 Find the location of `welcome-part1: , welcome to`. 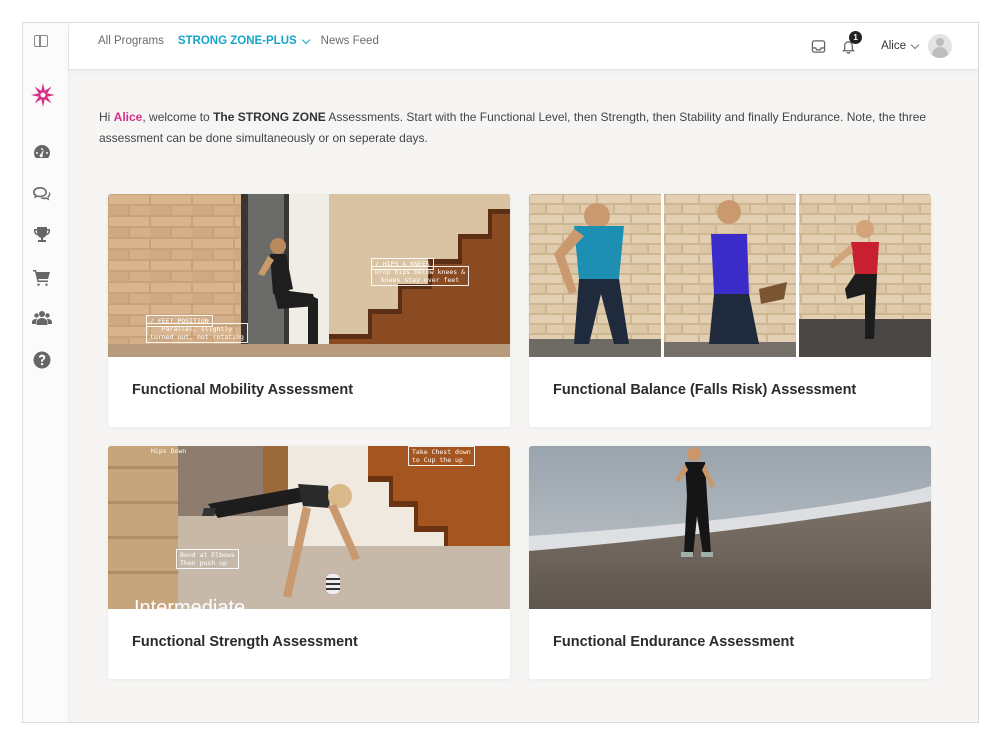

welcome-part1: , welcome to is located at coordinates (178, 117).